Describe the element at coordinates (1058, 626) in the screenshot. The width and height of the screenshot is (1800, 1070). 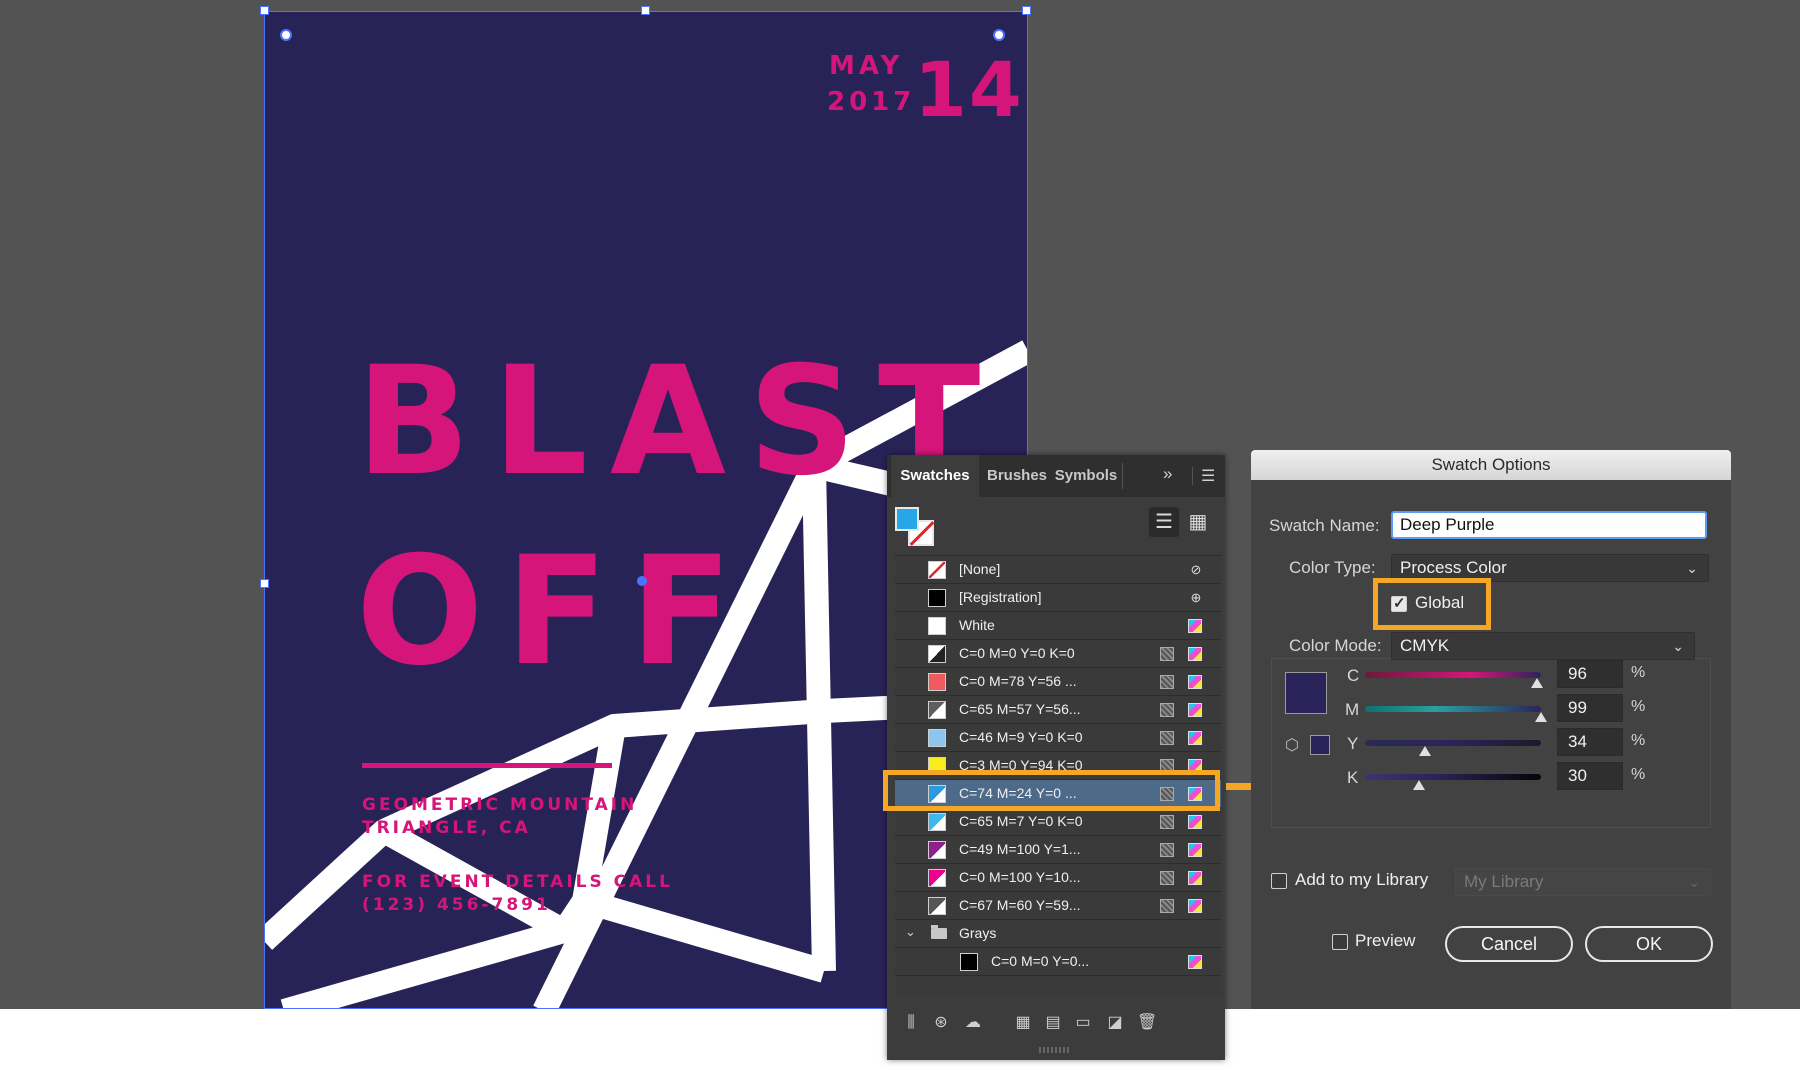
I see `swatch-row-white: White` at that location.